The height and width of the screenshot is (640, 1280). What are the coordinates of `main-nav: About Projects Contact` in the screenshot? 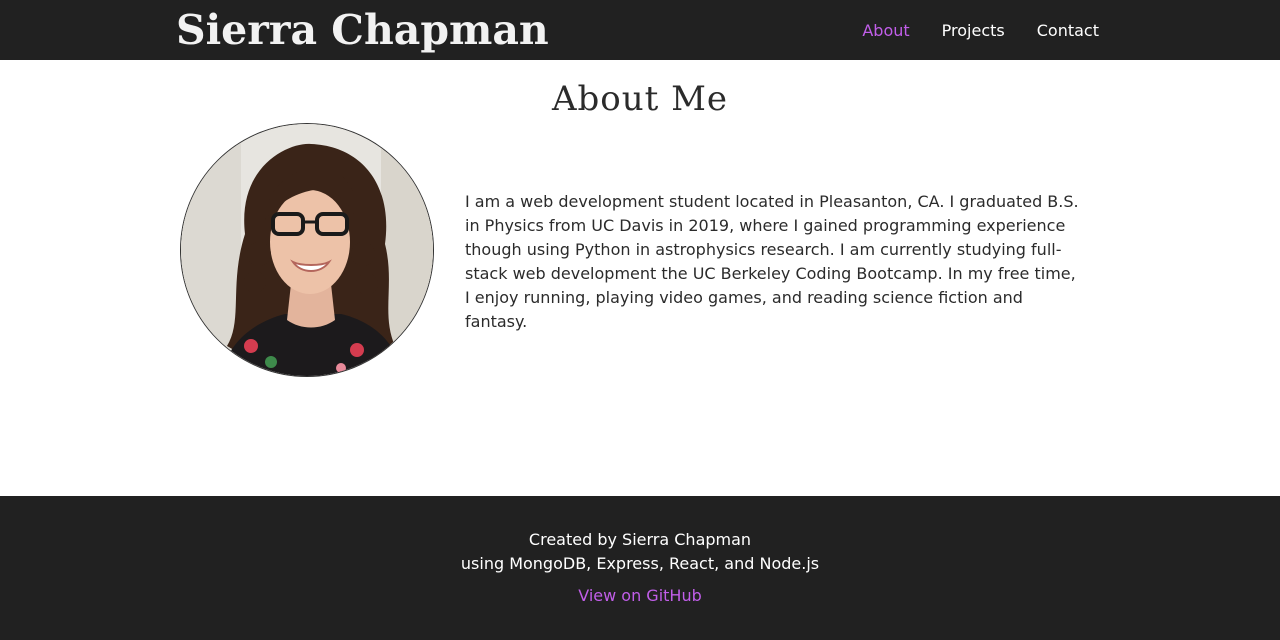 It's located at (980, 30).